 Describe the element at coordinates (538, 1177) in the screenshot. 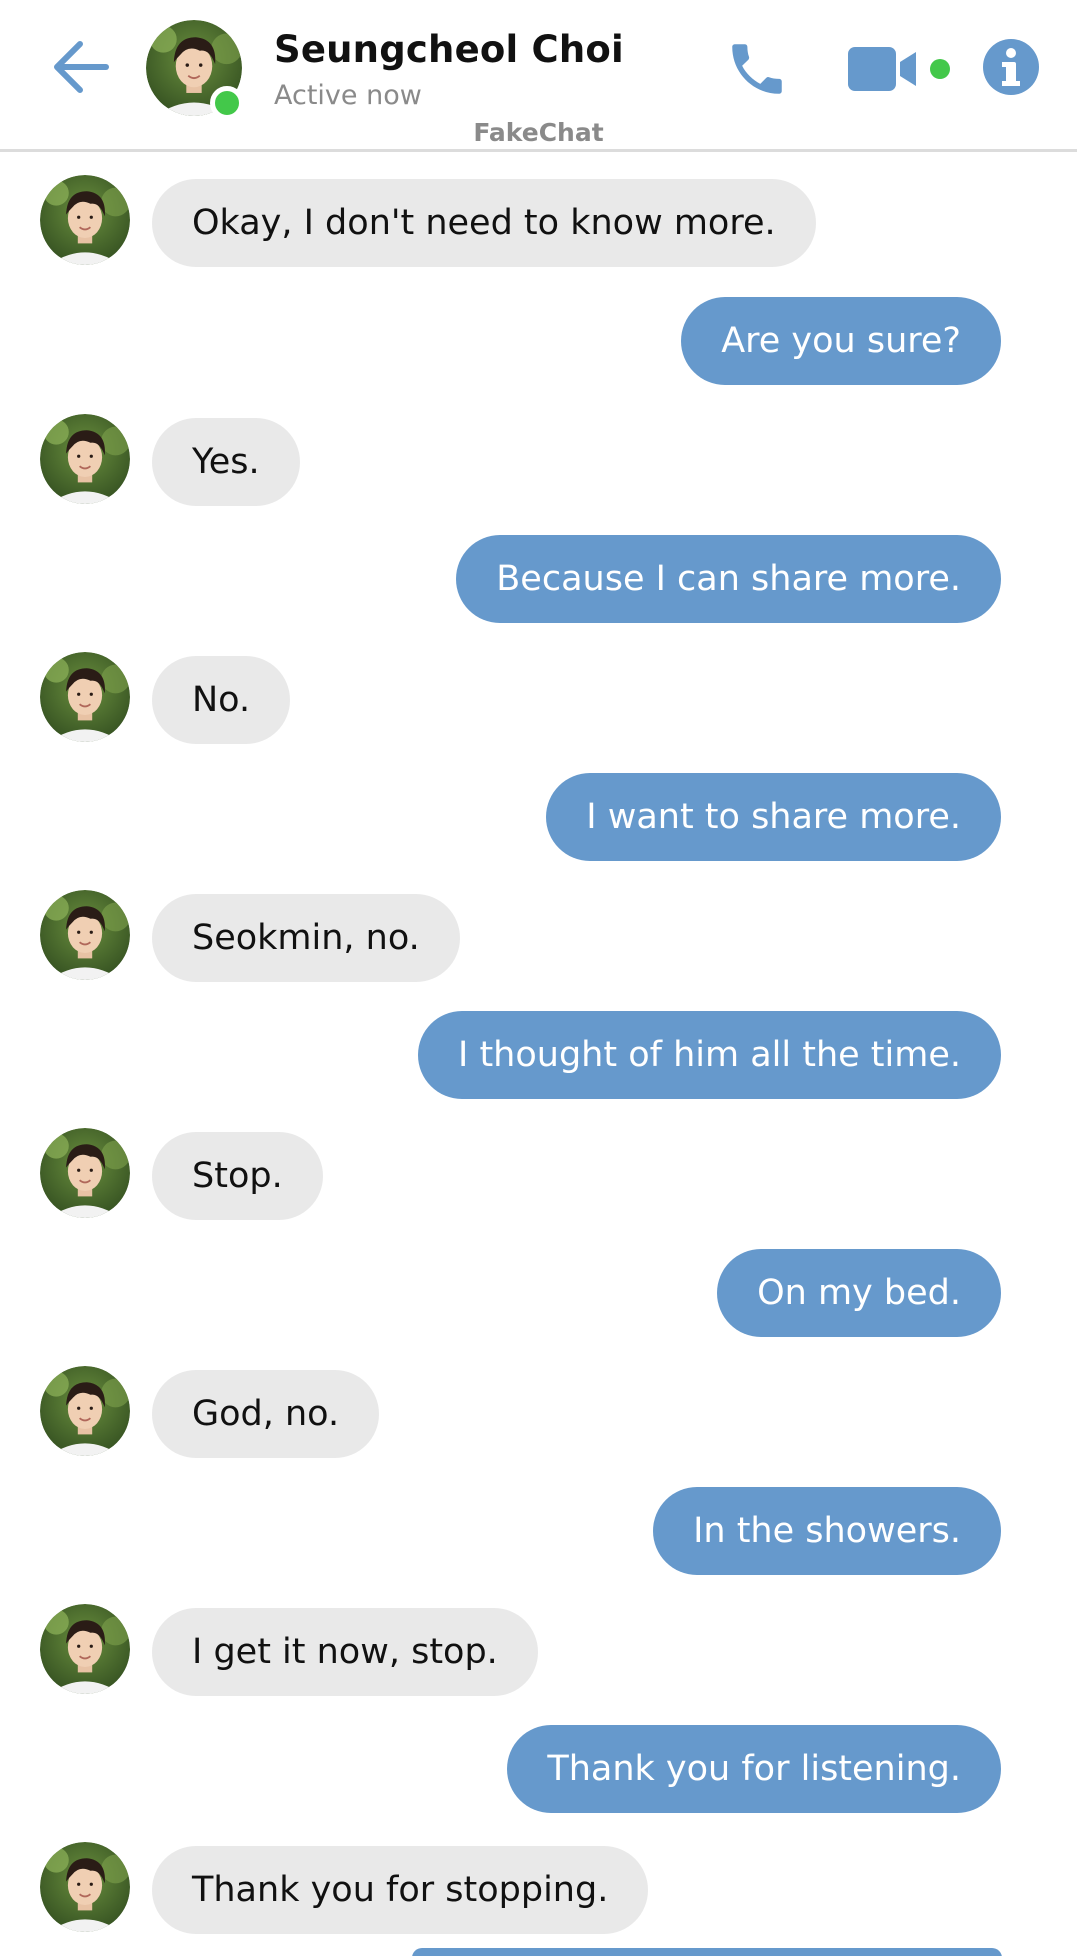

I see `message-row-received: Stop.` at that location.